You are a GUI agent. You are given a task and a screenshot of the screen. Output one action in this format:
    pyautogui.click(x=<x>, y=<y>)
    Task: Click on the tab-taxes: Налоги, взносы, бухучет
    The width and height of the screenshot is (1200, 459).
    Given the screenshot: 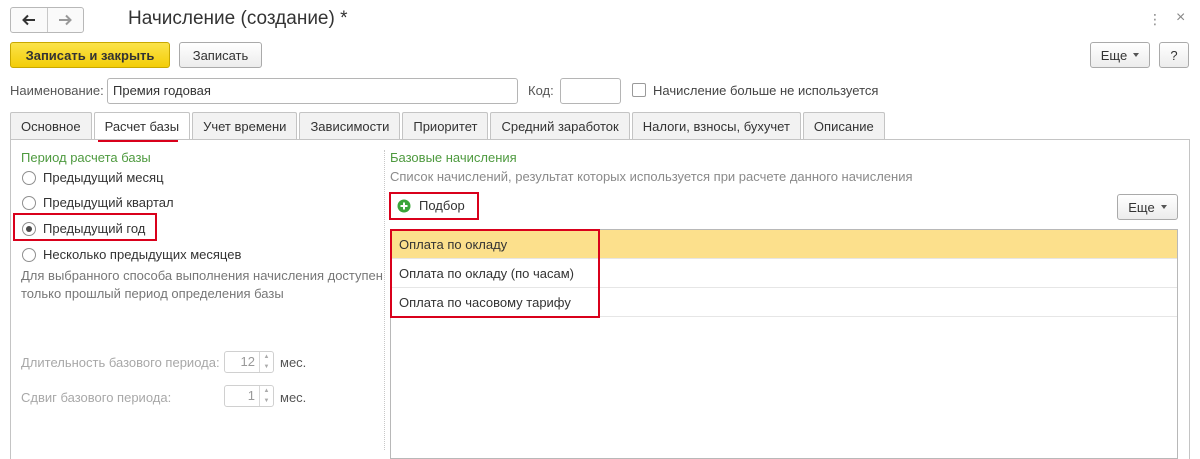 What is the action you would take?
    pyautogui.click(x=716, y=125)
    